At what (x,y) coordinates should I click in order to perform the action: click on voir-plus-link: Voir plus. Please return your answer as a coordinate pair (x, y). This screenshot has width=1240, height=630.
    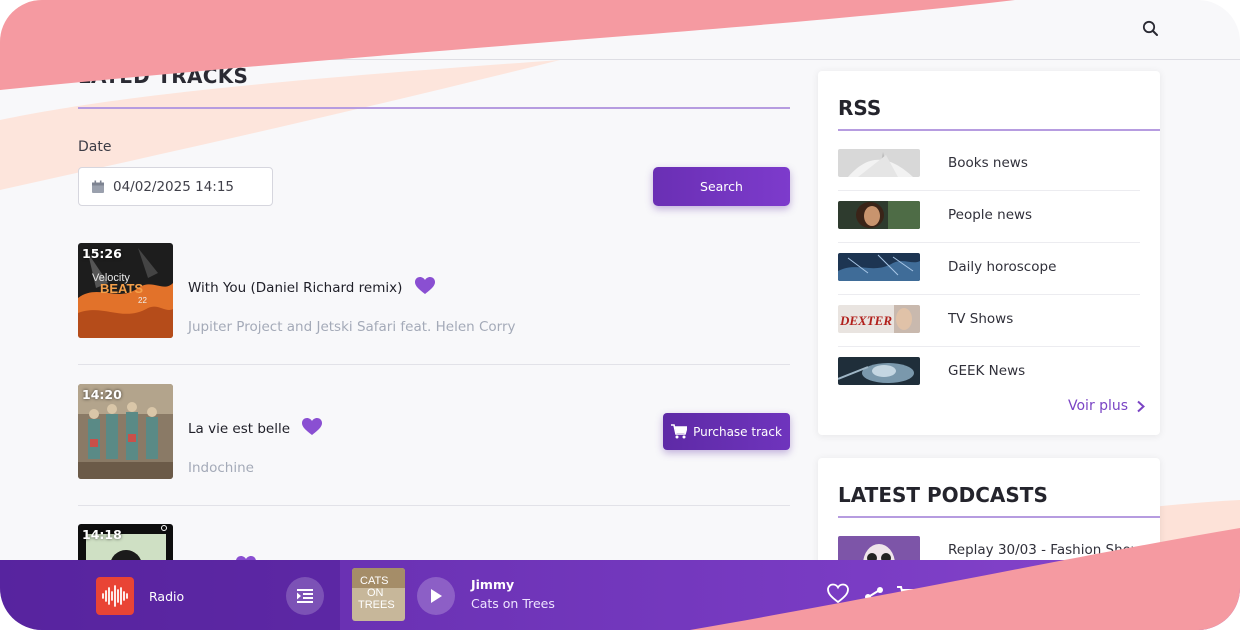
    Looking at the image, I should click on (1107, 406).